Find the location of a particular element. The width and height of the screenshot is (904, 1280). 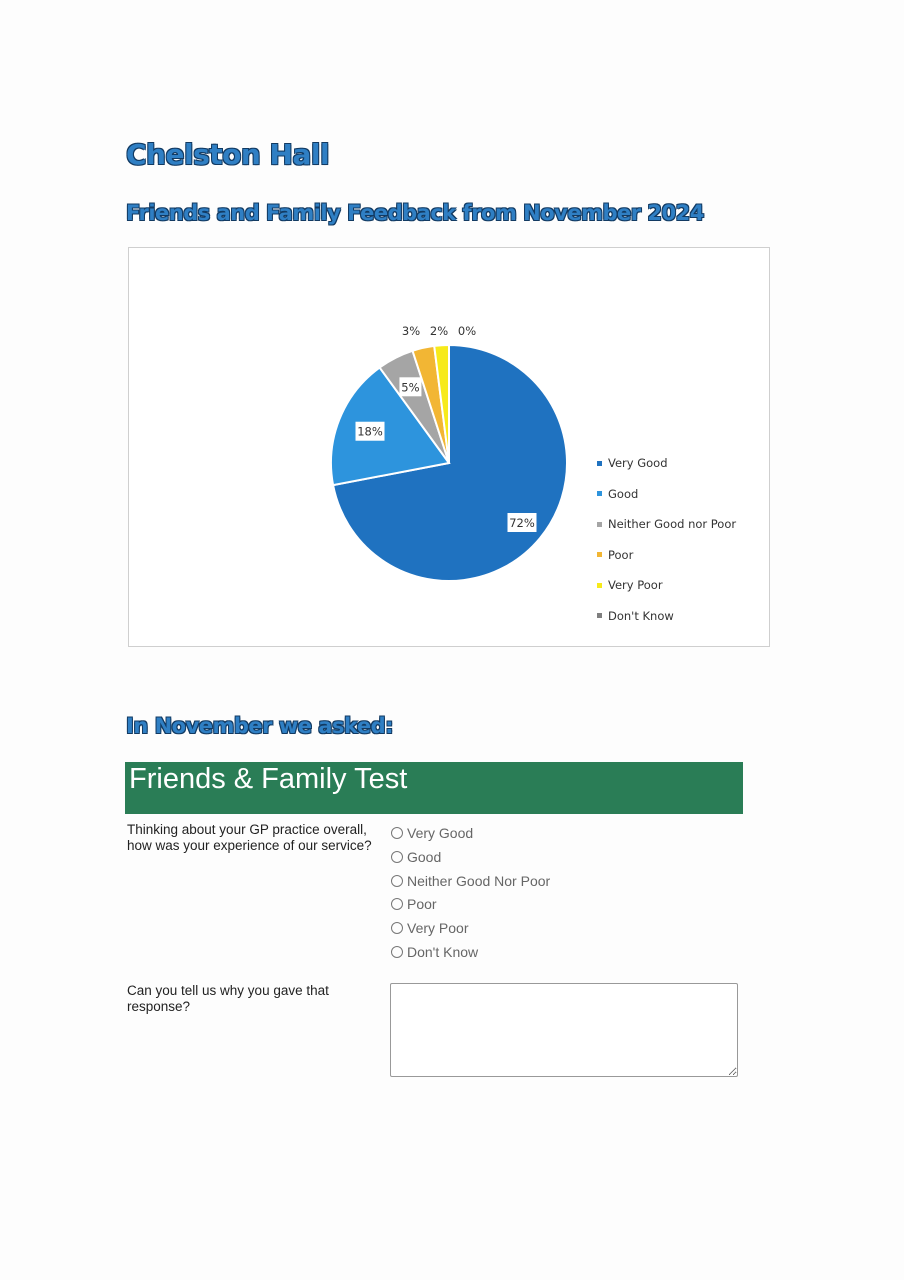

svg-text: 5% is located at coordinates (410, 387).